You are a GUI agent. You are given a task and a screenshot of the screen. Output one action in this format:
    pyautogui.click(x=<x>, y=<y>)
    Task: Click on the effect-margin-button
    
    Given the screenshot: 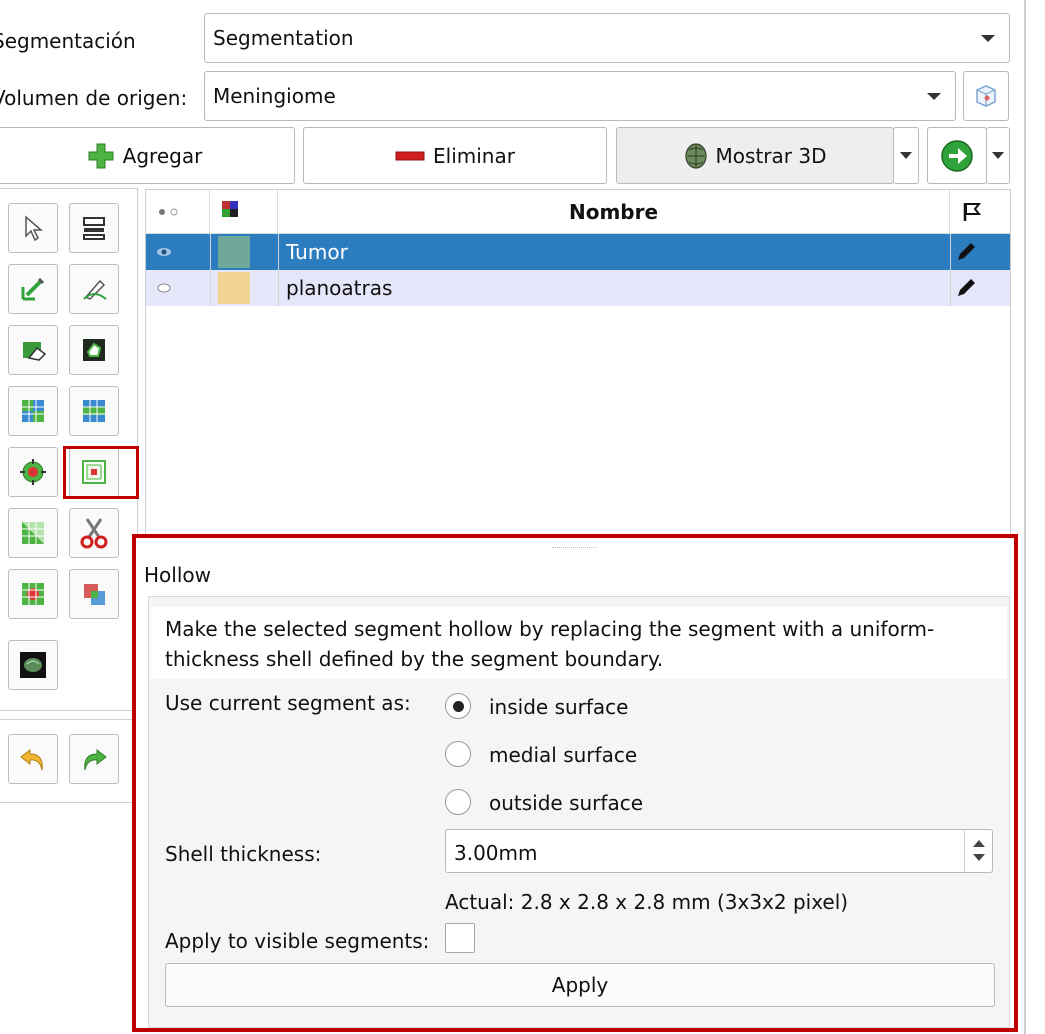 What is the action you would take?
    pyautogui.click(x=33, y=472)
    